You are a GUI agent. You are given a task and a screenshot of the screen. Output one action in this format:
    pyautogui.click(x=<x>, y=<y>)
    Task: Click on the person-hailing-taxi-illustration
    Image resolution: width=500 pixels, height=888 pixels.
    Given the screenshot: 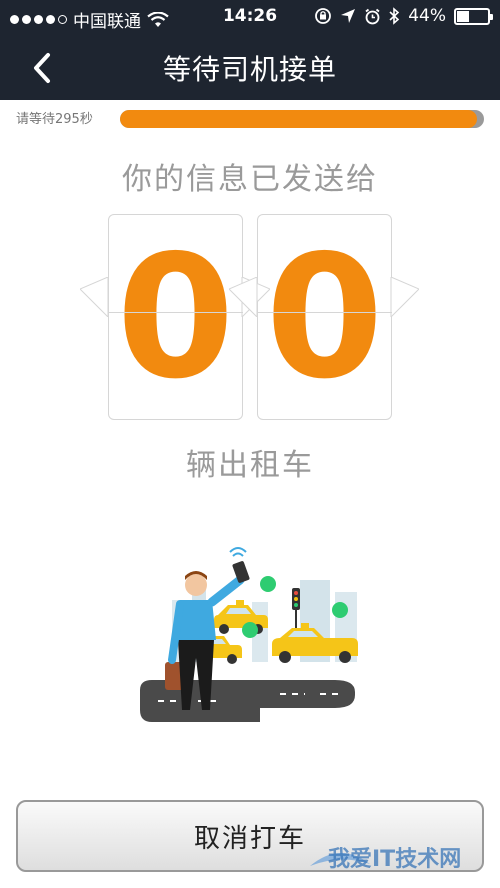 What is the action you would take?
    pyautogui.click(x=249, y=634)
    